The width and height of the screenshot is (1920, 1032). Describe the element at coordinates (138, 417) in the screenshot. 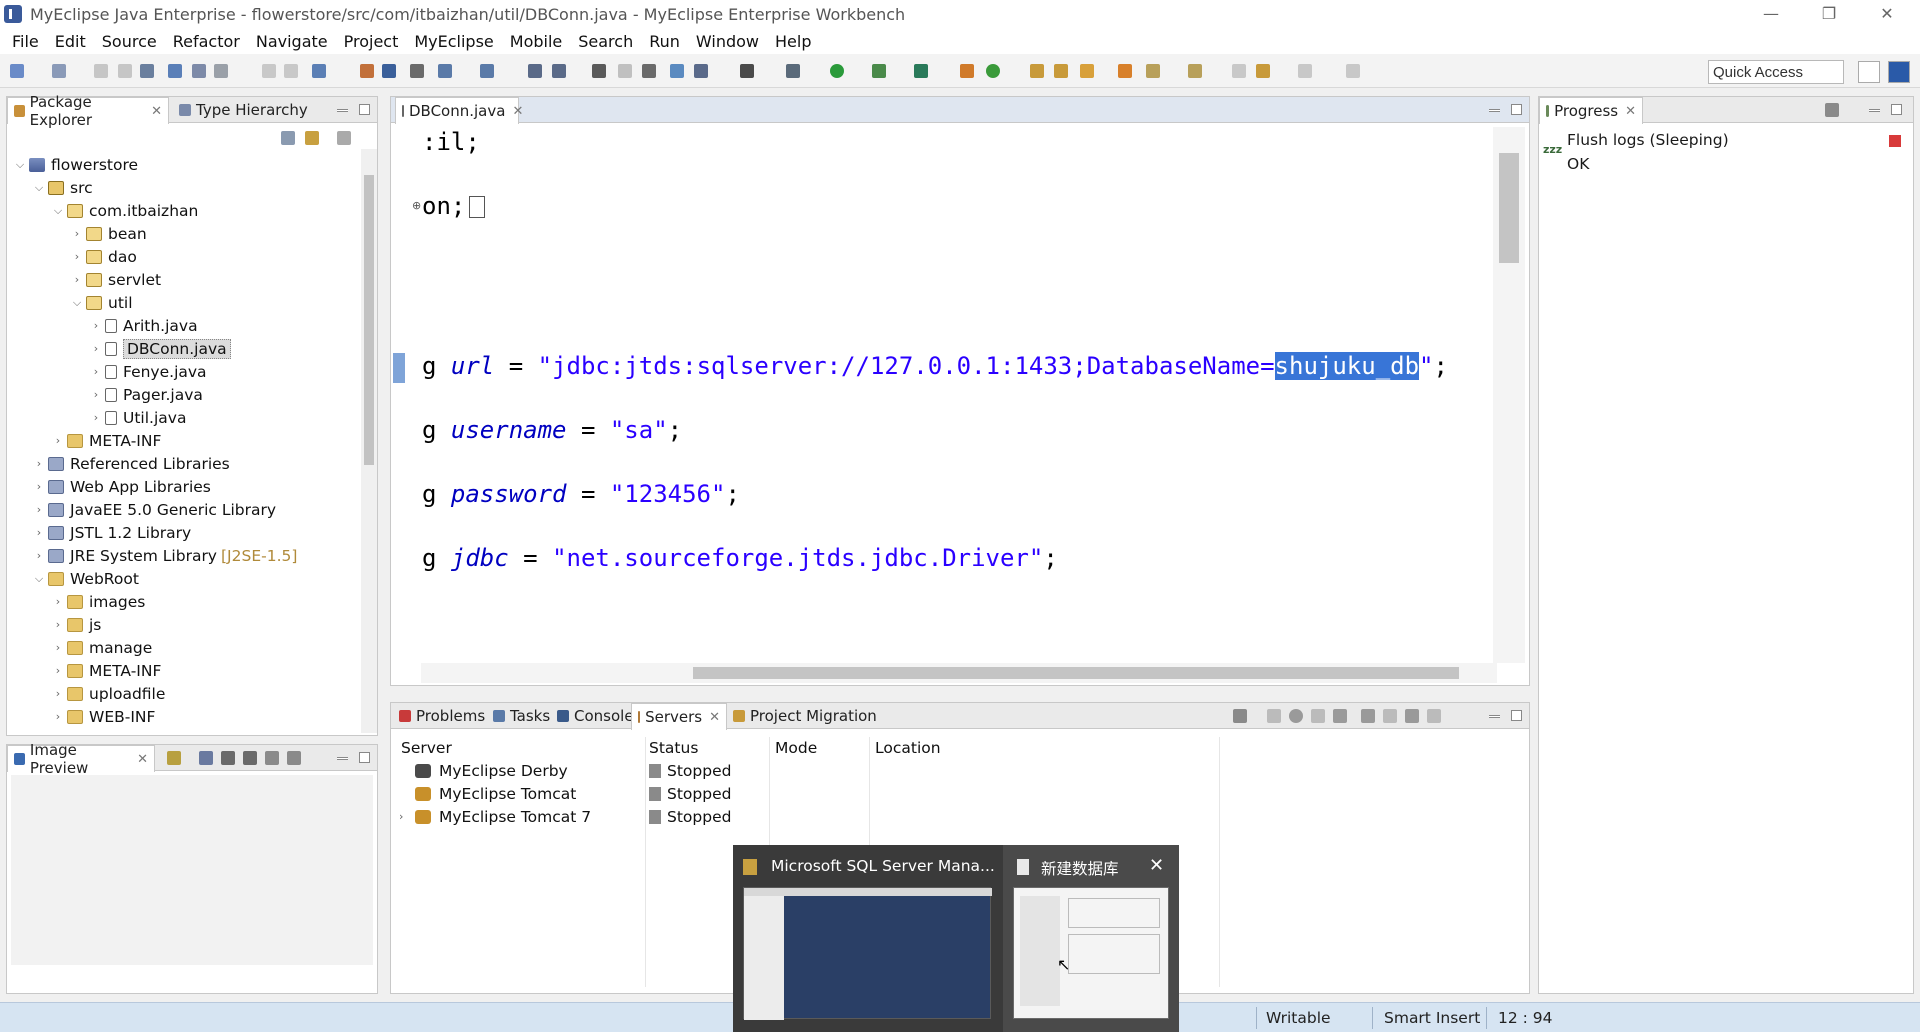

I see `tree-item: › Util.java` at that location.